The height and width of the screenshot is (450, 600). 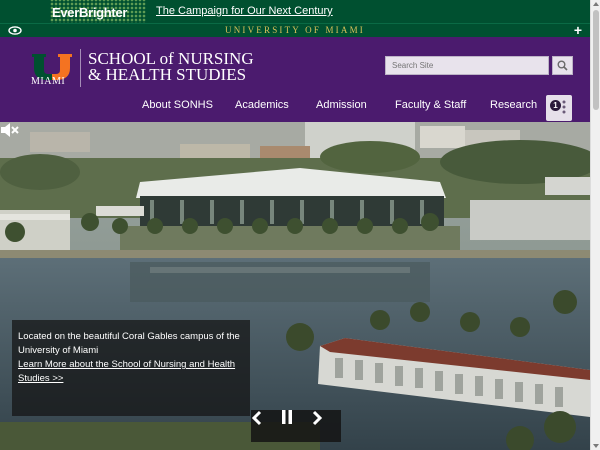 I want to click on nav-item-admission: Admission, so click(x=341, y=105).